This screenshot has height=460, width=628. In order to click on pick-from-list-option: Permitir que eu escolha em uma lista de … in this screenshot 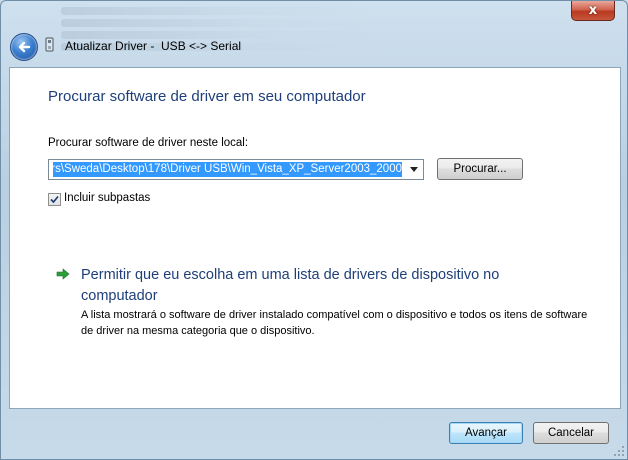, I will do `click(311, 286)`.